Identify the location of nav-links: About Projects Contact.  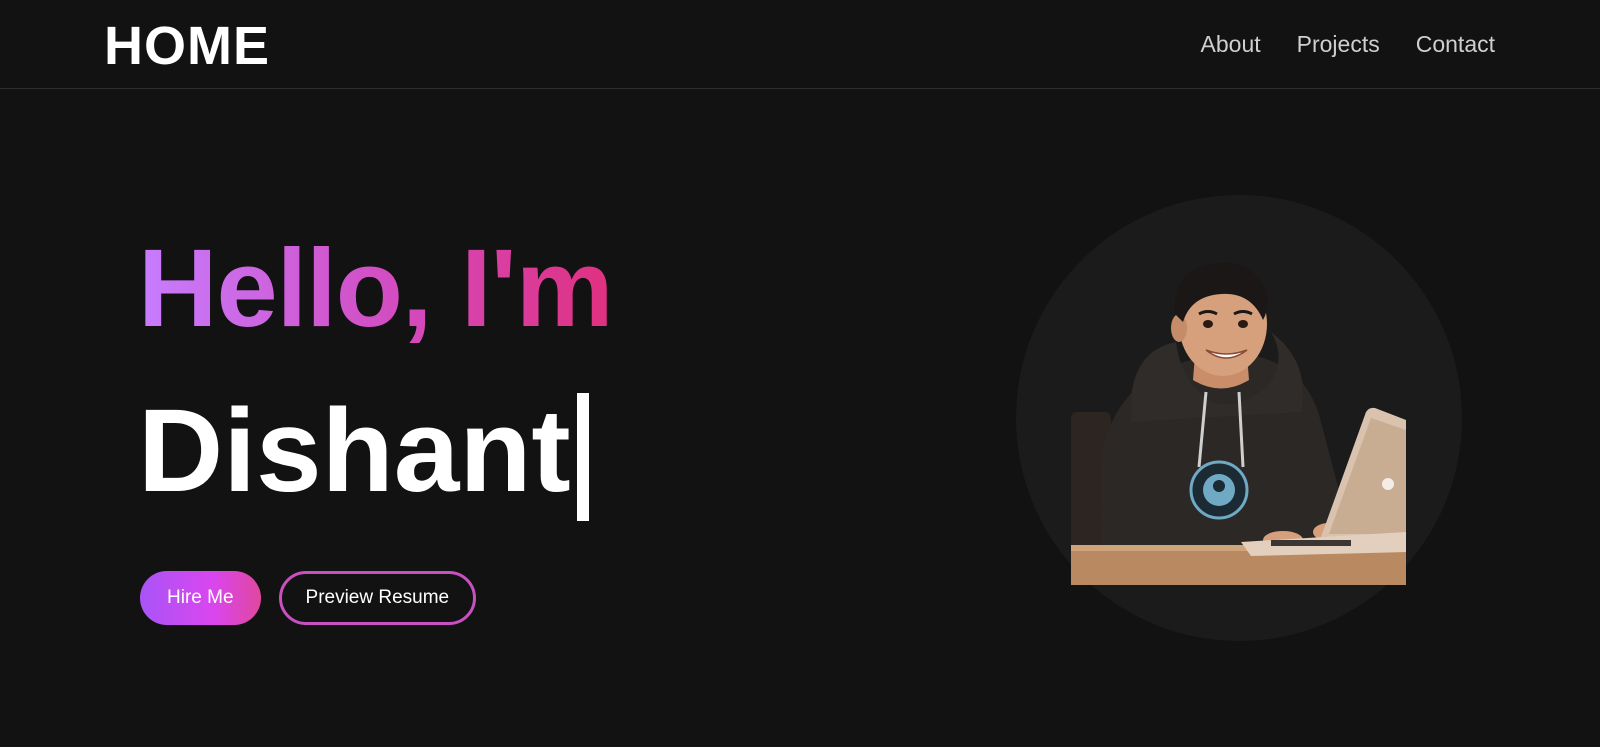
(1348, 44).